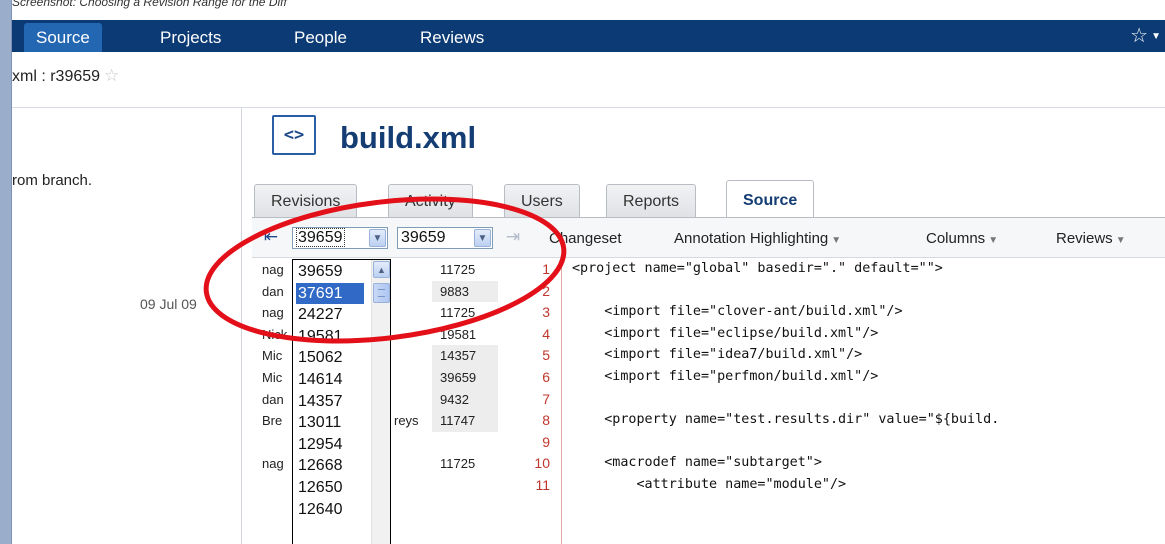 This screenshot has width=1165, height=544. Describe the element at coordinates (465, 356) in the screenshot. I see `line-revision: 14357` at that location.